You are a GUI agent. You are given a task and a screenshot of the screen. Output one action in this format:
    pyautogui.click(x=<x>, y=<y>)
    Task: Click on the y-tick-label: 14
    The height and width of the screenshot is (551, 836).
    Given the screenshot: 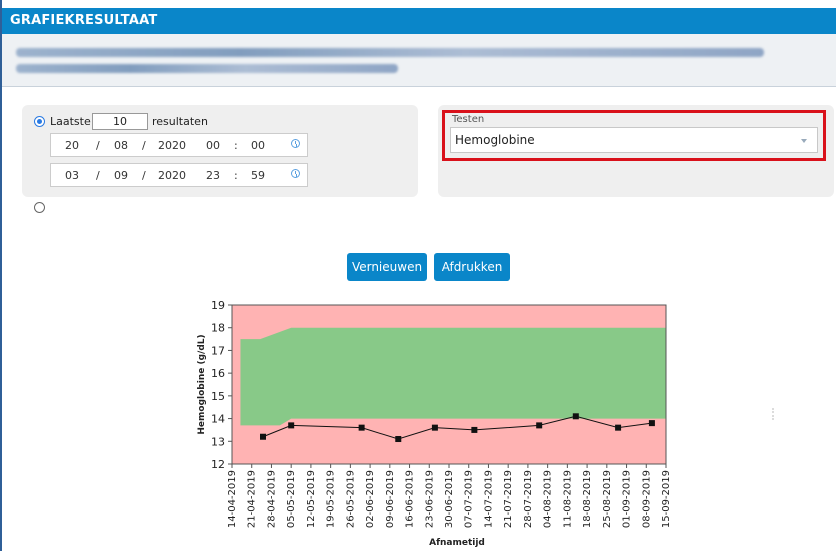 What is the action you would take?
    pyautogui.click(x=218, y=419)
    